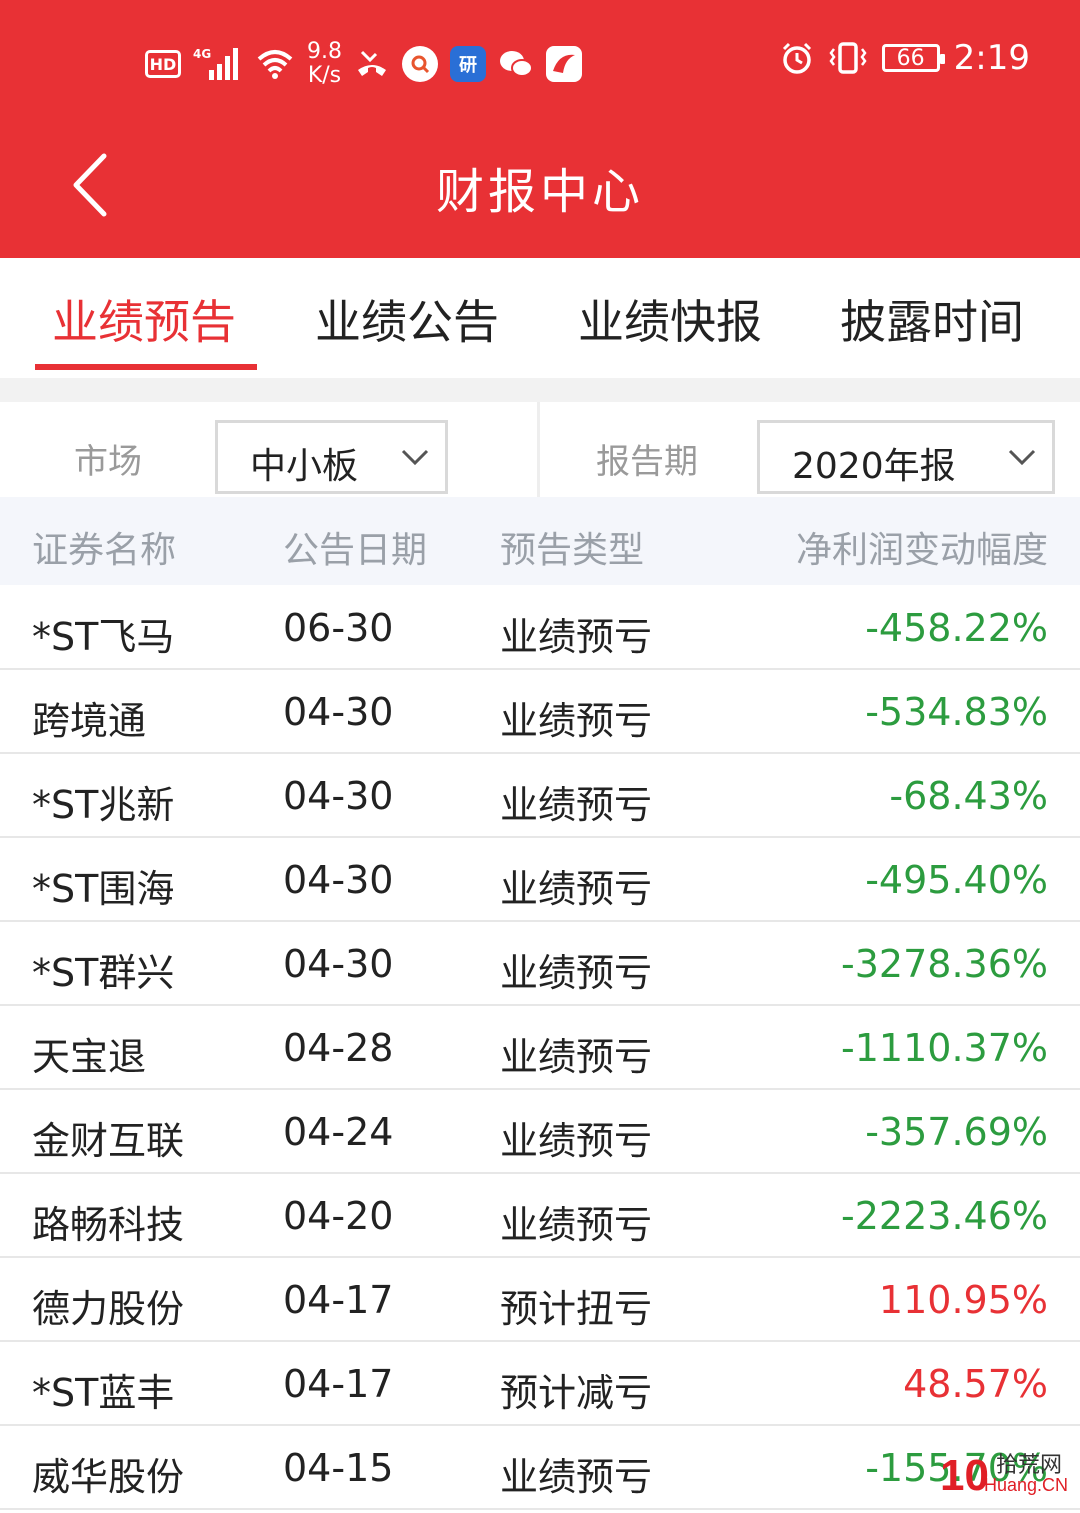 The width and height of the screenshot is (1080, 1513). What do you see at coordinates (968, 796) in the screenshot?
I see `net-profit-change-cell: -68.43%` at bounding box center [968, 796].